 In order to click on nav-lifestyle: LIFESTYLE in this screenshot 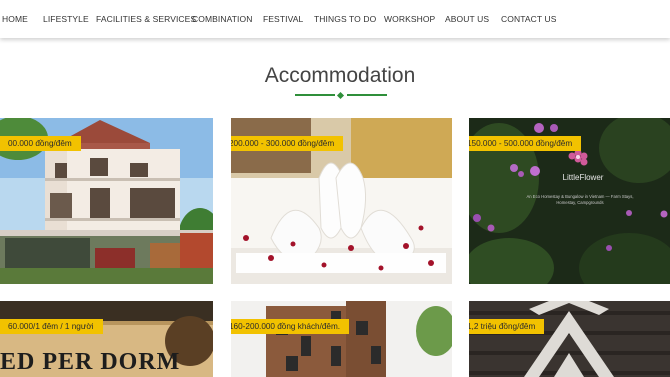, I will do `click(66, 19)`.